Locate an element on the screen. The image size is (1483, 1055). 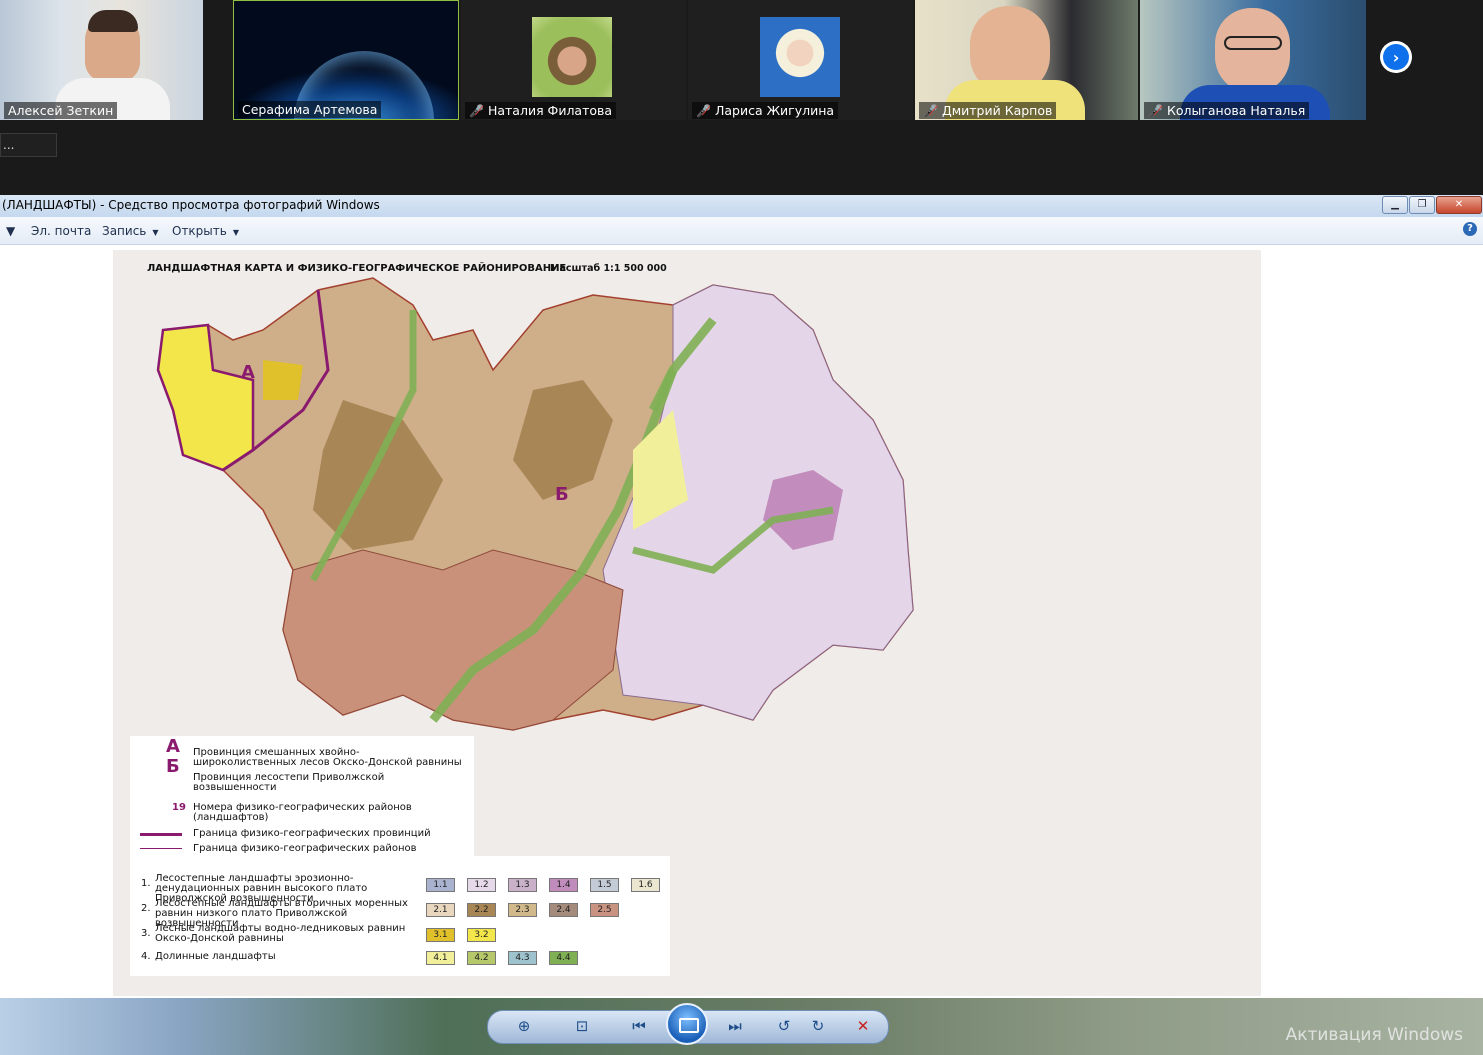
participant-tile: Алексей Зеткин is located at coordinates (101, 60).